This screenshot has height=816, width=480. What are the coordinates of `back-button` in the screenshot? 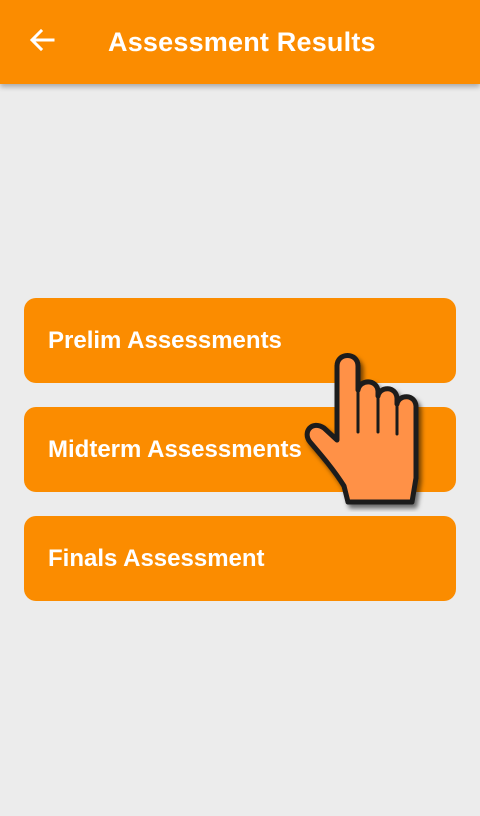 It's located at (42, 42).